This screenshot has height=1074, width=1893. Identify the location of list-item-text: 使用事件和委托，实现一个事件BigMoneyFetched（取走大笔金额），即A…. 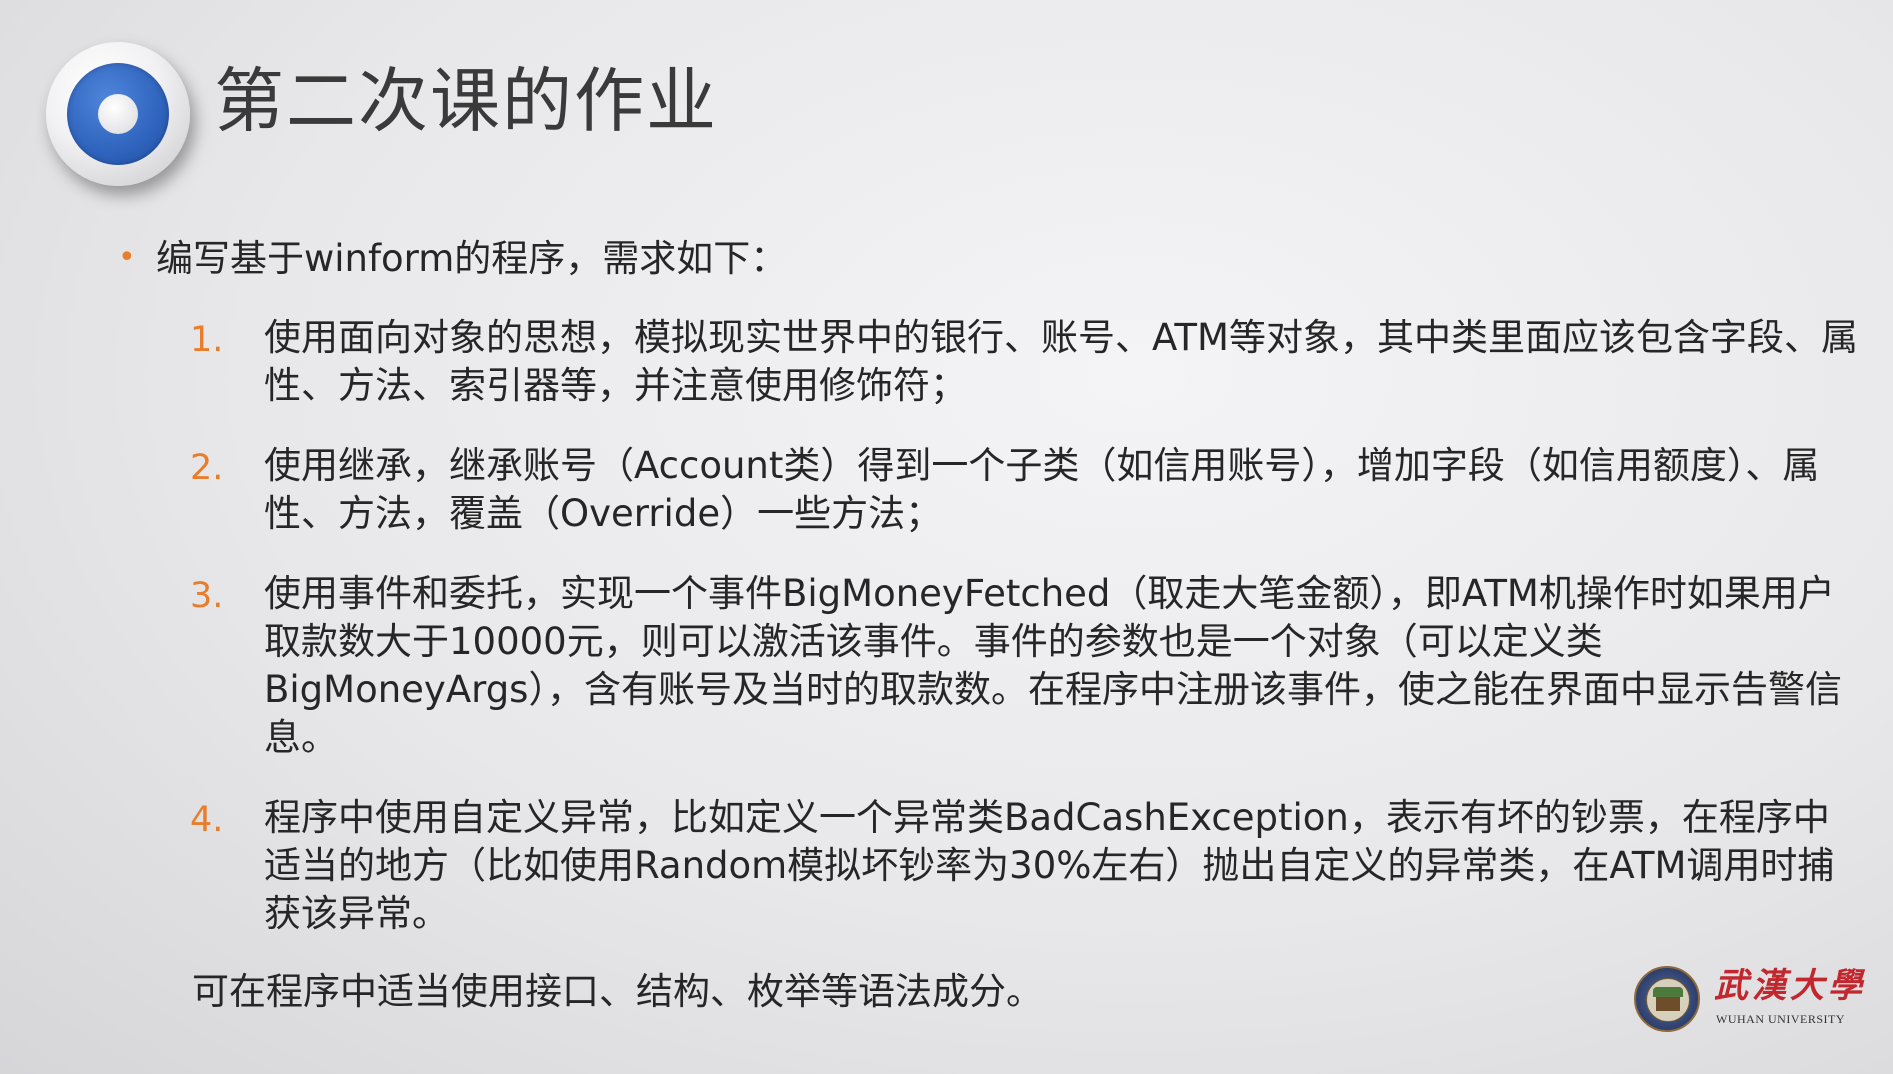
(1053, 665).